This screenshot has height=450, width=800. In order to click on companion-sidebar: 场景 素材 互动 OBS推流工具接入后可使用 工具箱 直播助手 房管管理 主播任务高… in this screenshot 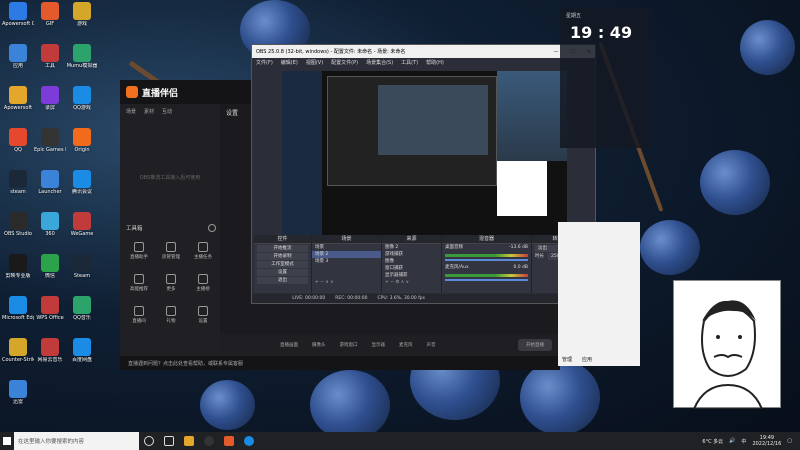, I will do `click(170, 230)`.